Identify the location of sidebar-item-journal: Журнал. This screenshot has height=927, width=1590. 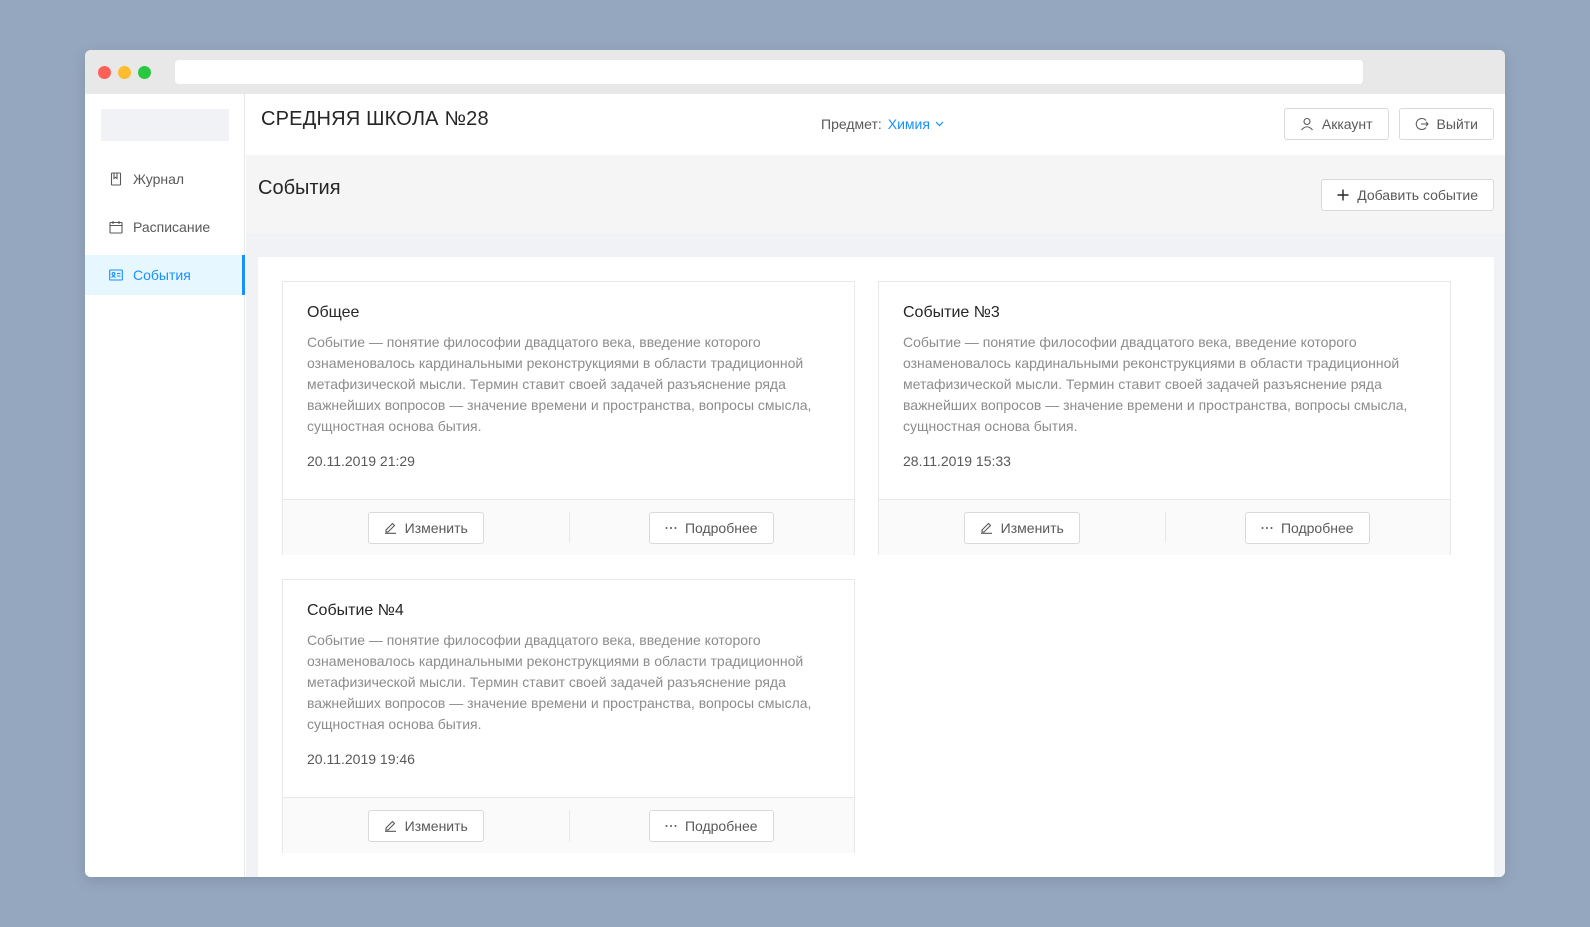
(164, 179).